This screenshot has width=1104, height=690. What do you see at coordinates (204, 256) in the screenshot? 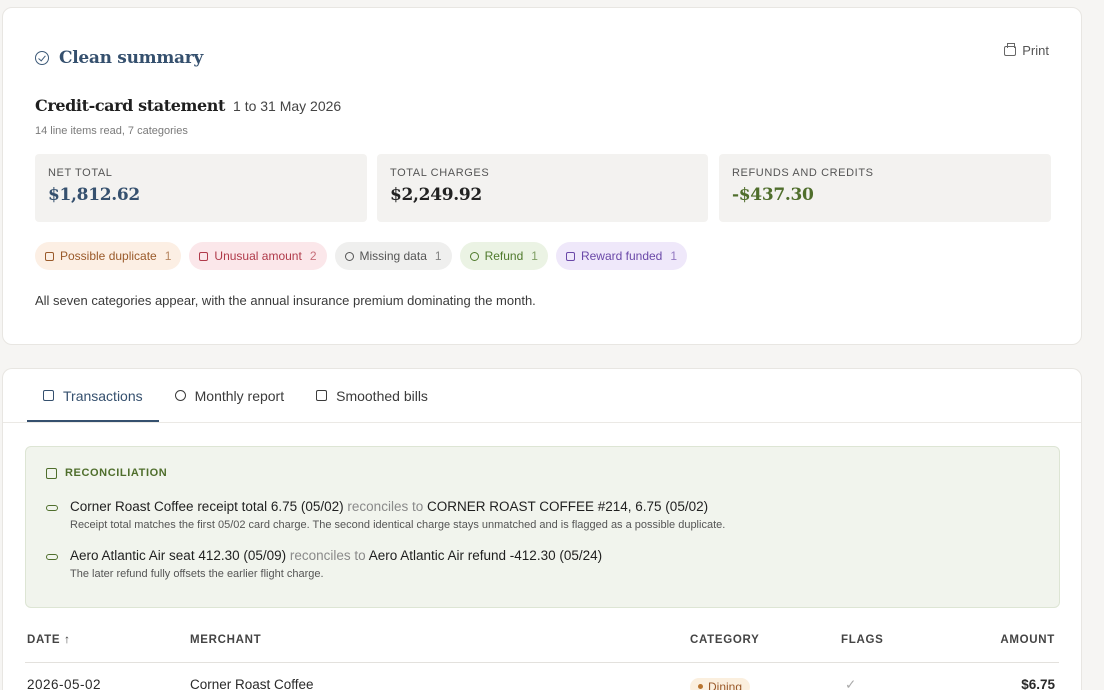
I see `trend-up-icon` at bounding box center [204, 256].